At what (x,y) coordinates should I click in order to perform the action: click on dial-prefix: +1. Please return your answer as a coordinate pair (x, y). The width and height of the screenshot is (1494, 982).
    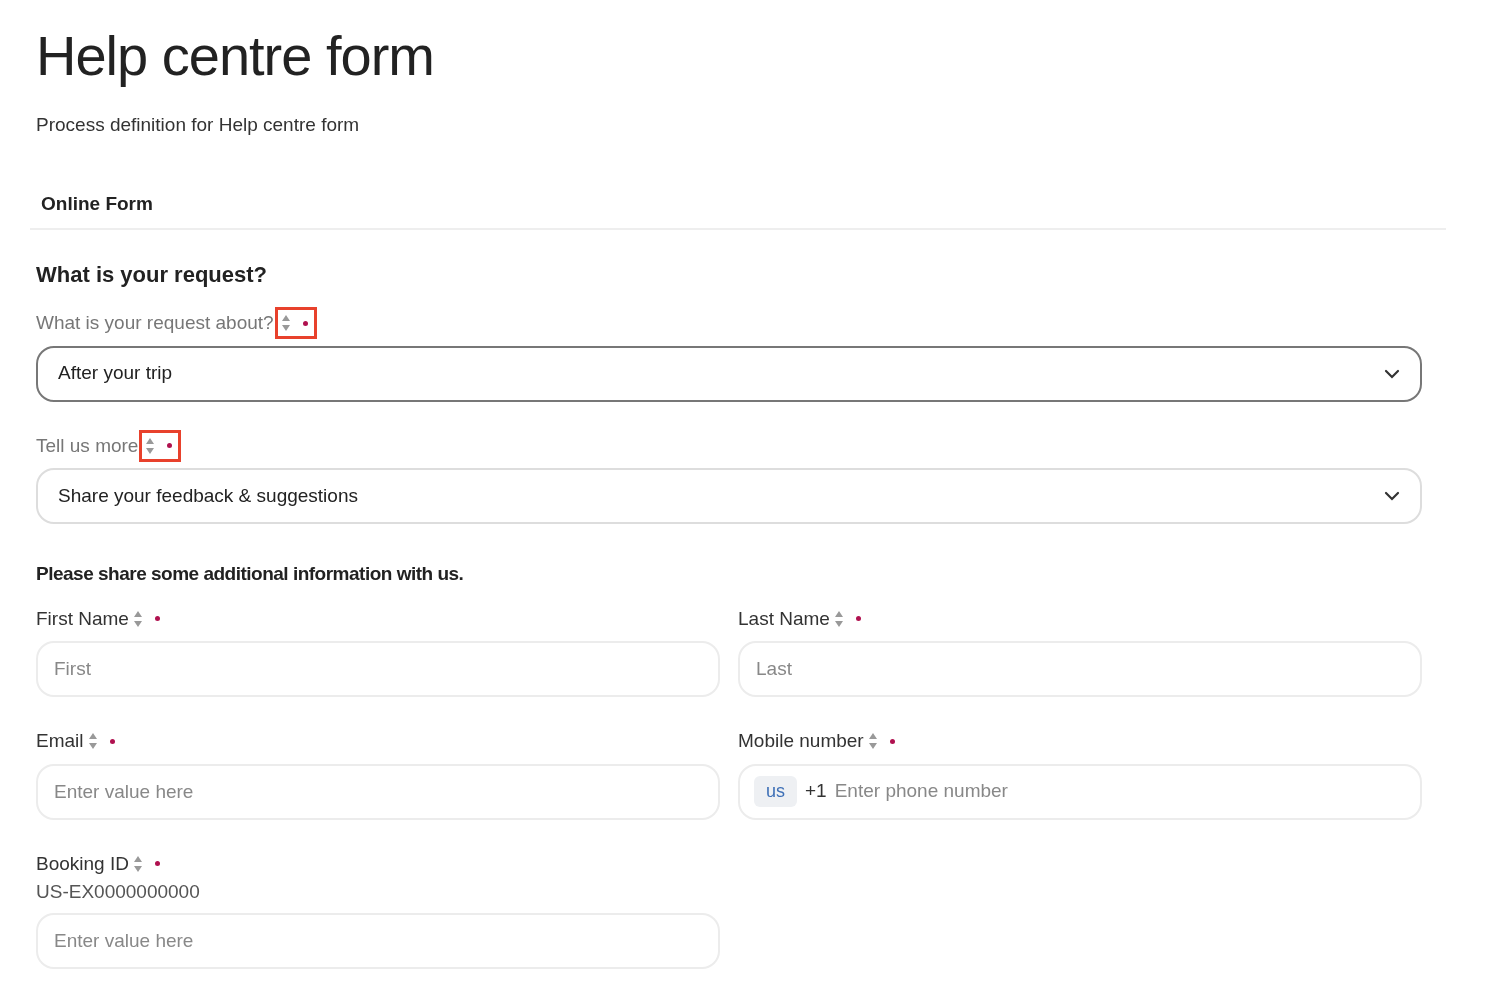
    Looking at the image, I should click on (816, 791).